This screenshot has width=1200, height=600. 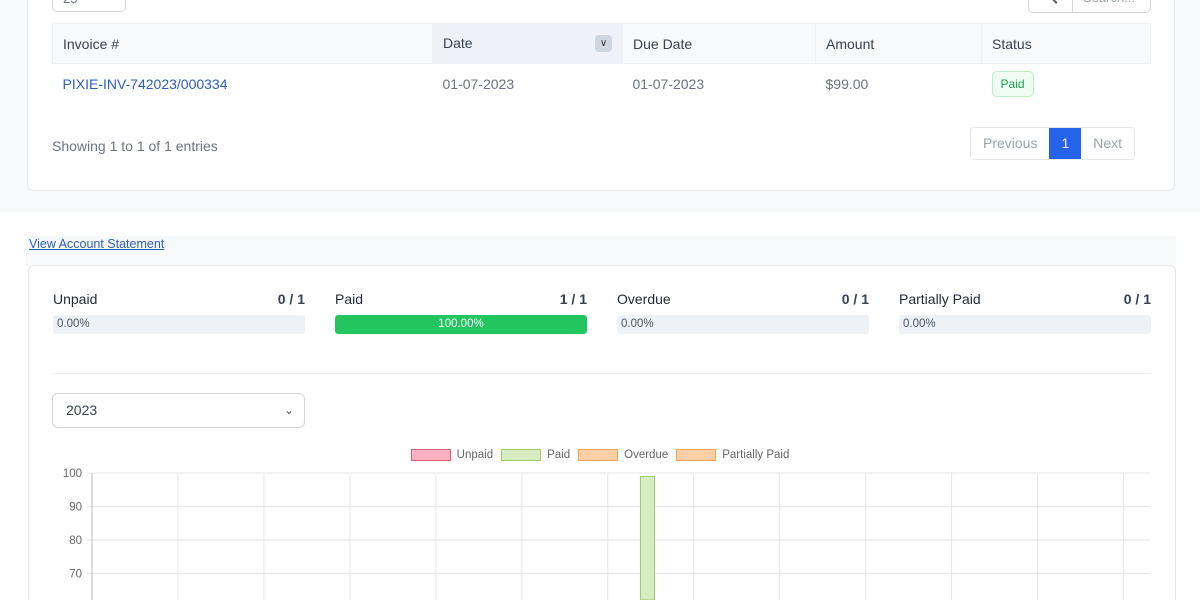 I want to click on y-tick-label: 70, so click(x=75, y=575).